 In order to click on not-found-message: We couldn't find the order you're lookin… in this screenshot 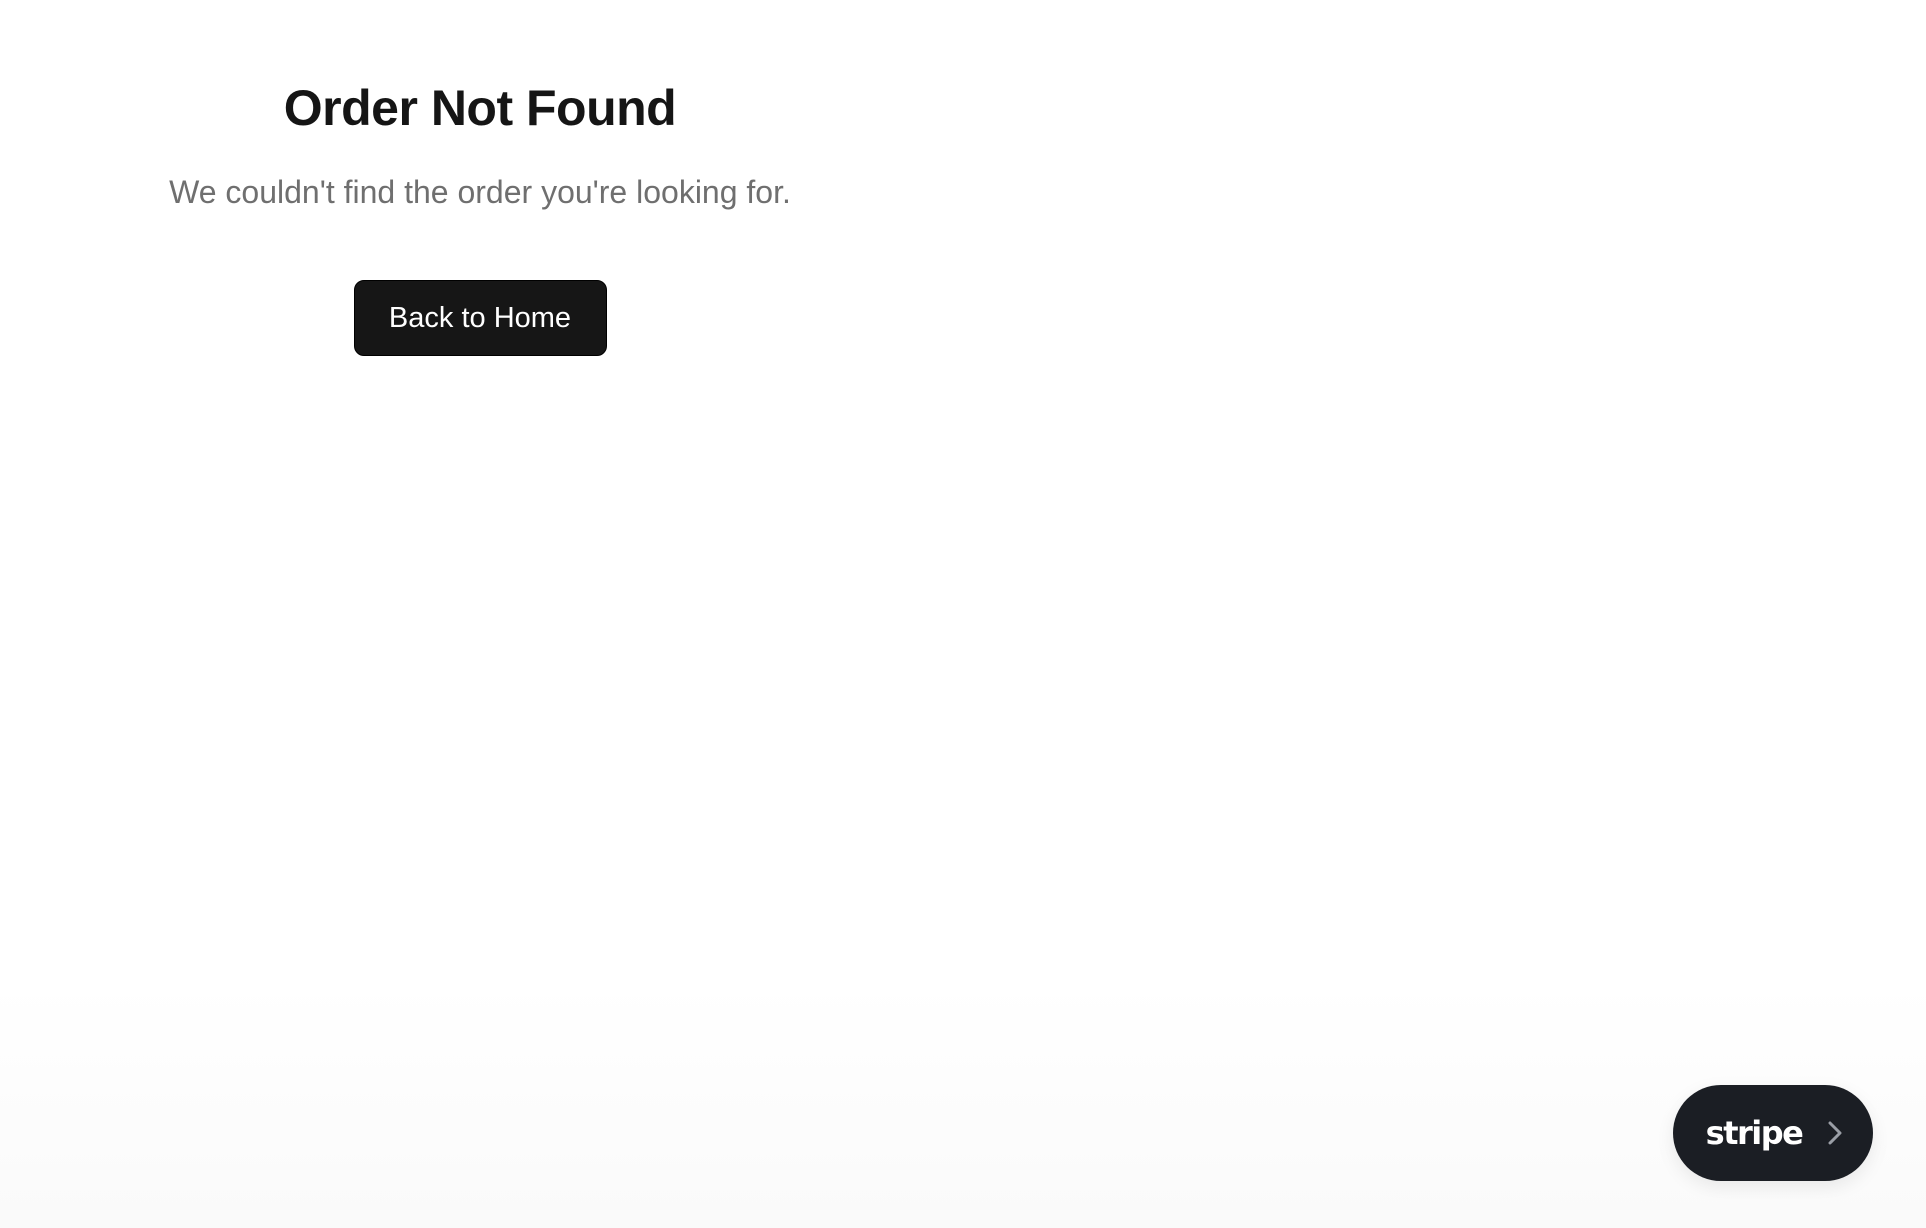, I will do `click(480, 192)`.